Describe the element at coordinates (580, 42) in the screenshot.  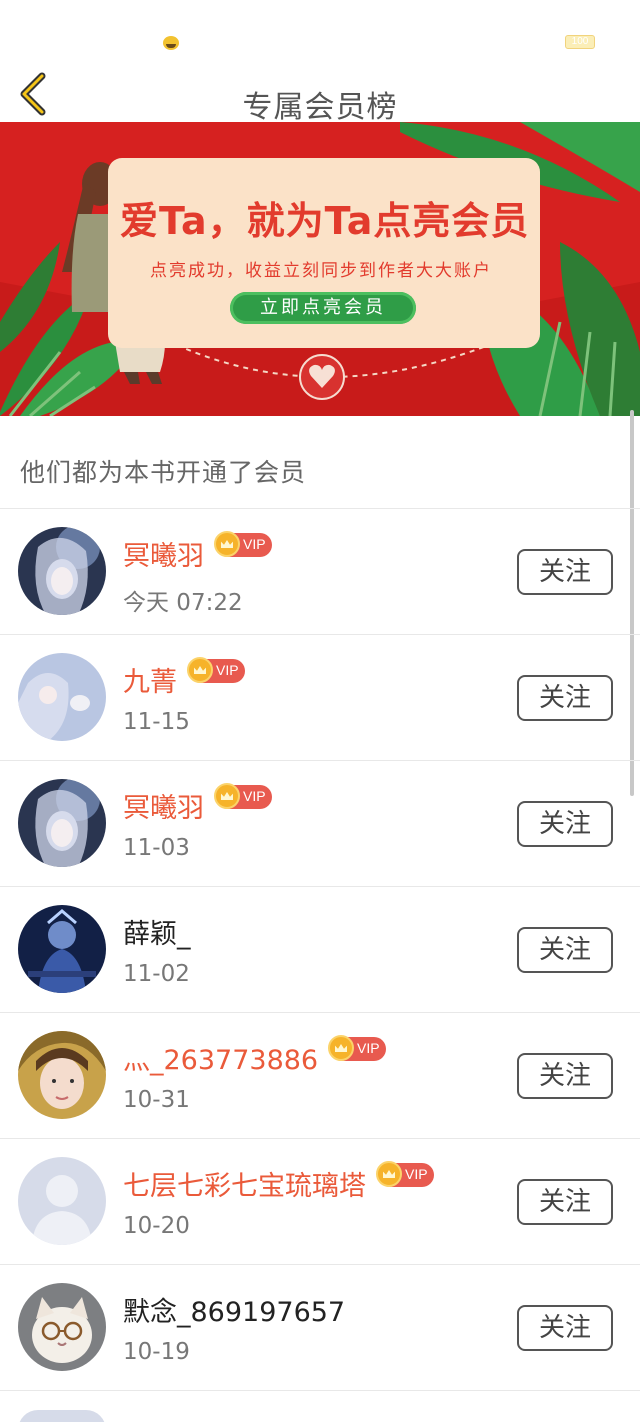
I see `battery-icon: 100` at that location.